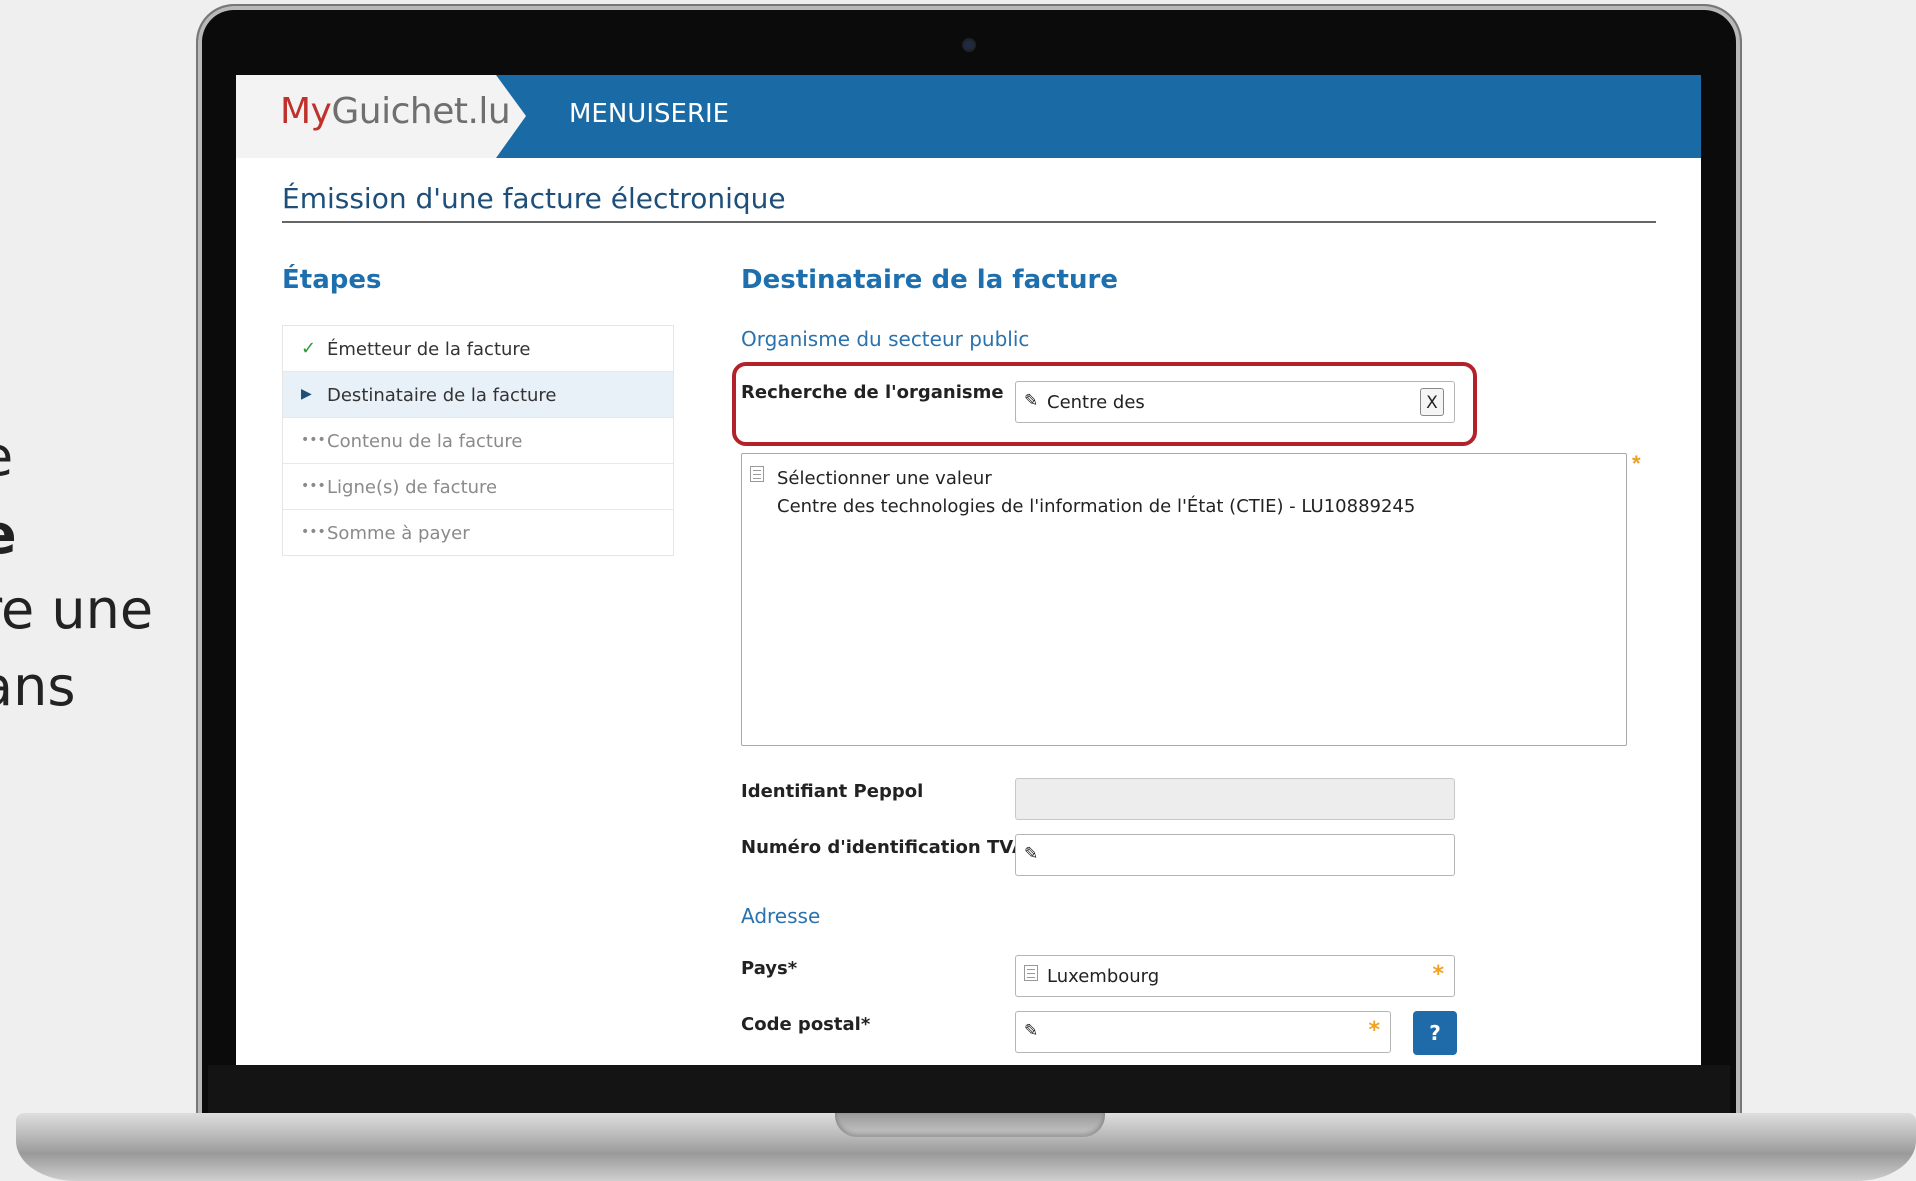 The height and width of the screenshot is (1181, 1916). What do you see at coordinates (885, 339) in the screenshot?
I see `subsection-public: Organisme du secteur public` at bounding box center [885, 339].